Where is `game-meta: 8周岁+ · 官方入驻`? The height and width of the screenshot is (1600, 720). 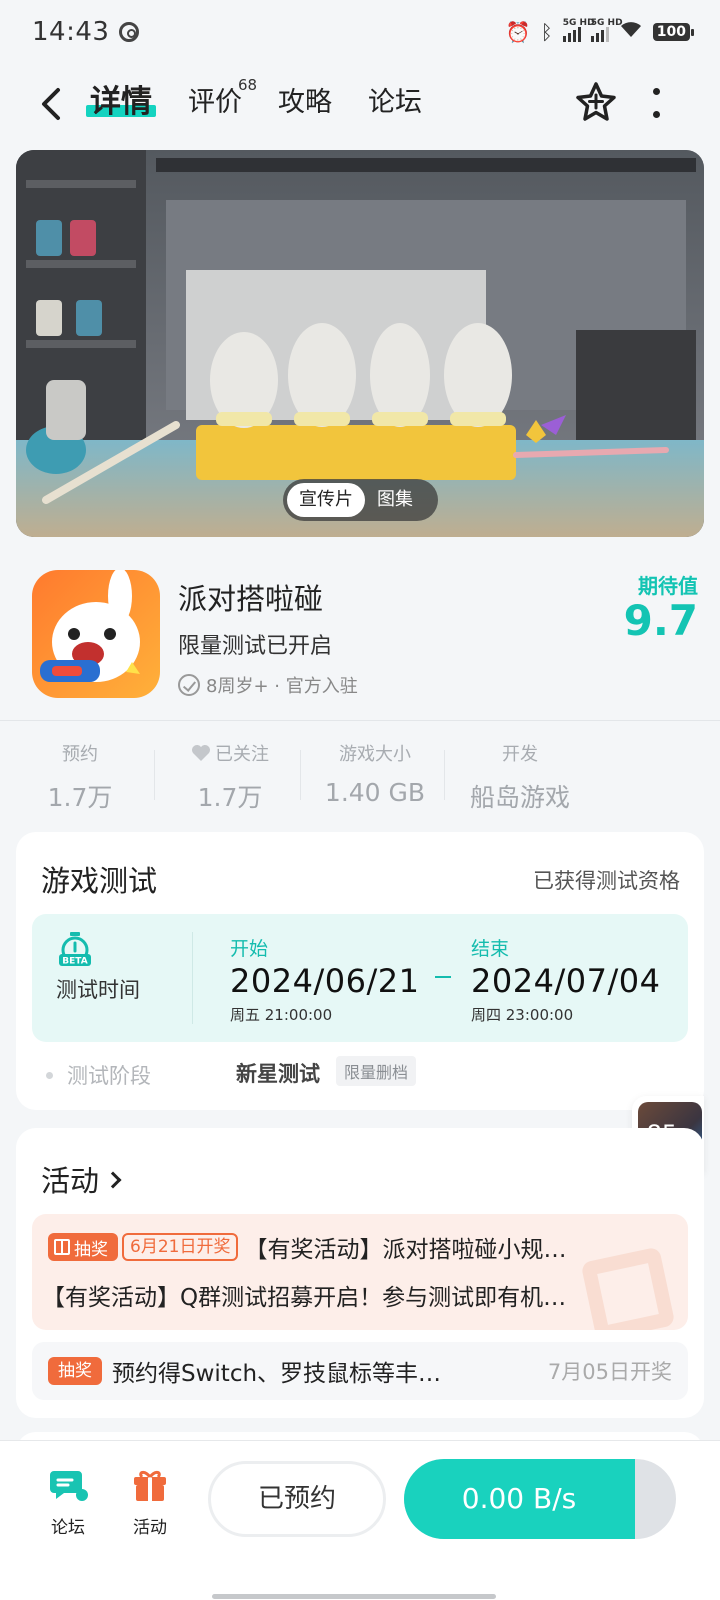
game-meta: 8周岁+ · 官方入驻 is located at coordinates (268, 685).